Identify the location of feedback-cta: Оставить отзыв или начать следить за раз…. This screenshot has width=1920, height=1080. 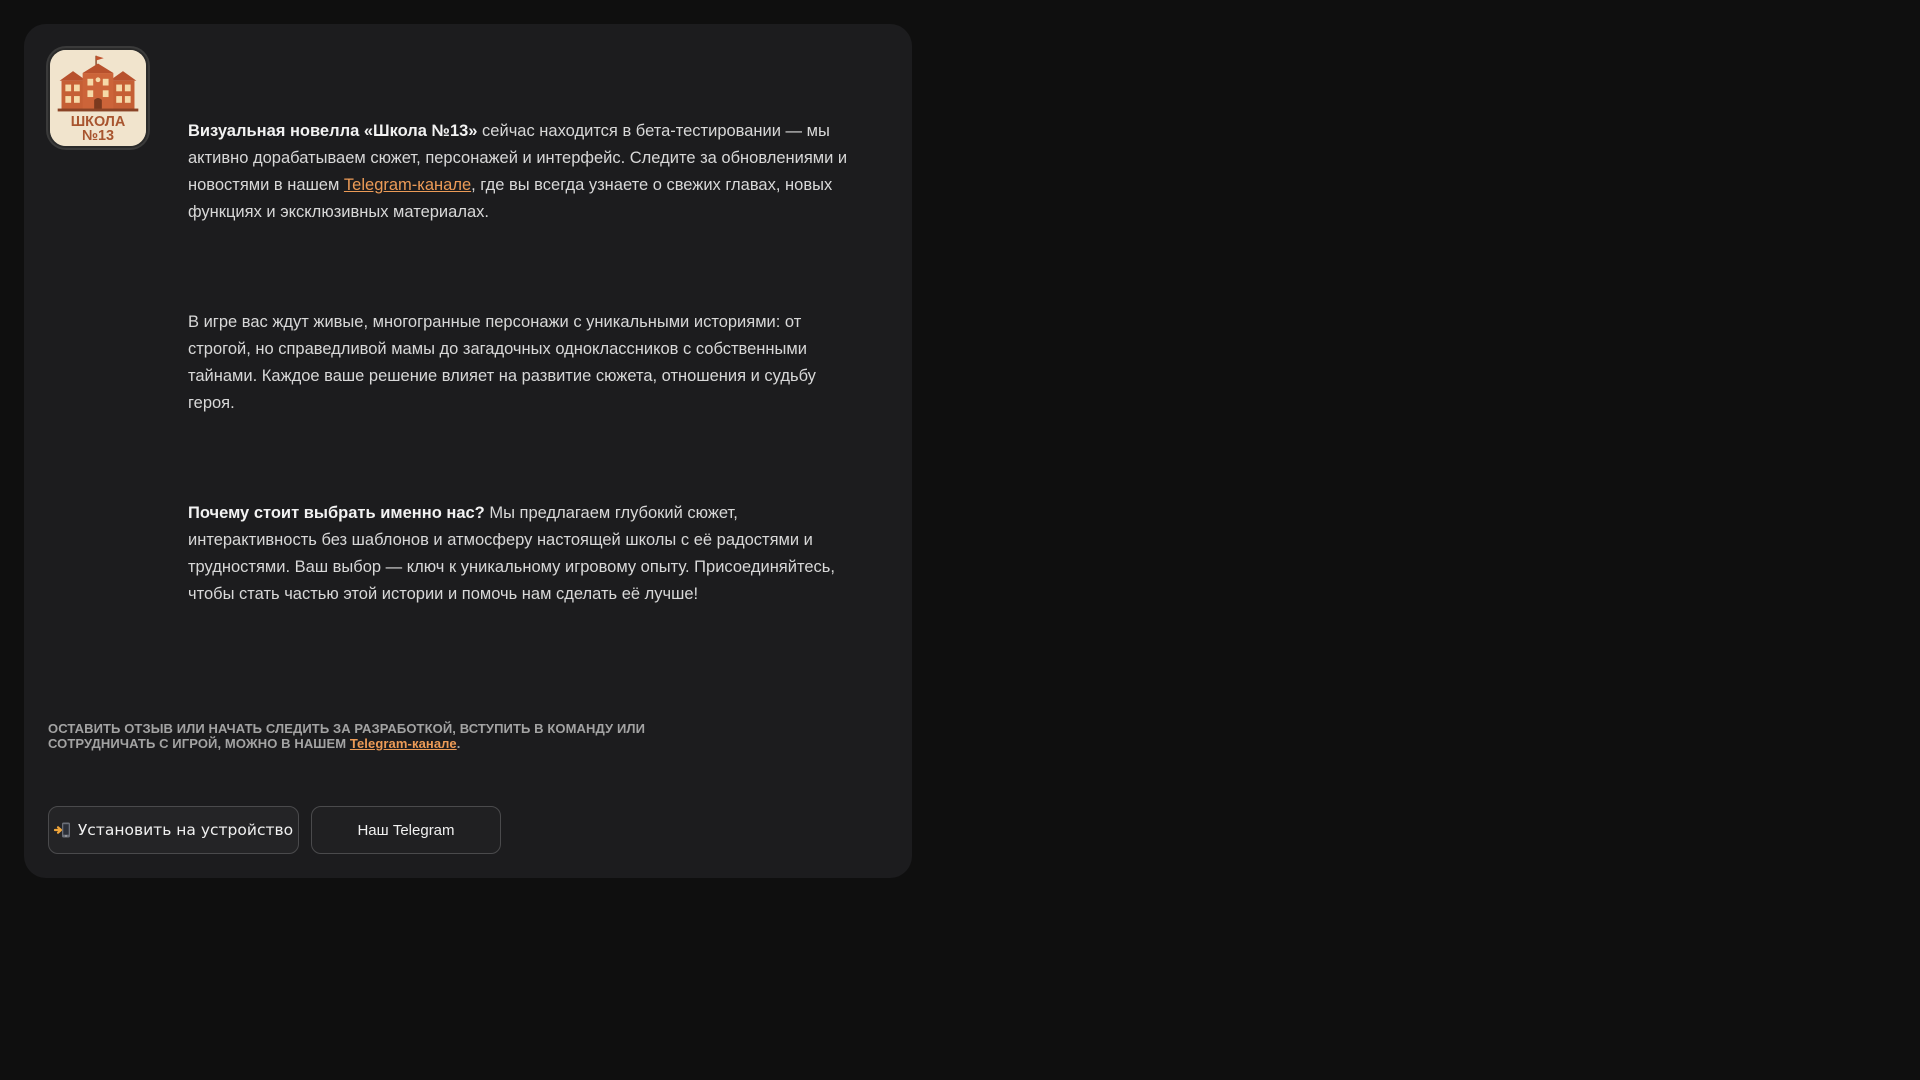
(368, 736).